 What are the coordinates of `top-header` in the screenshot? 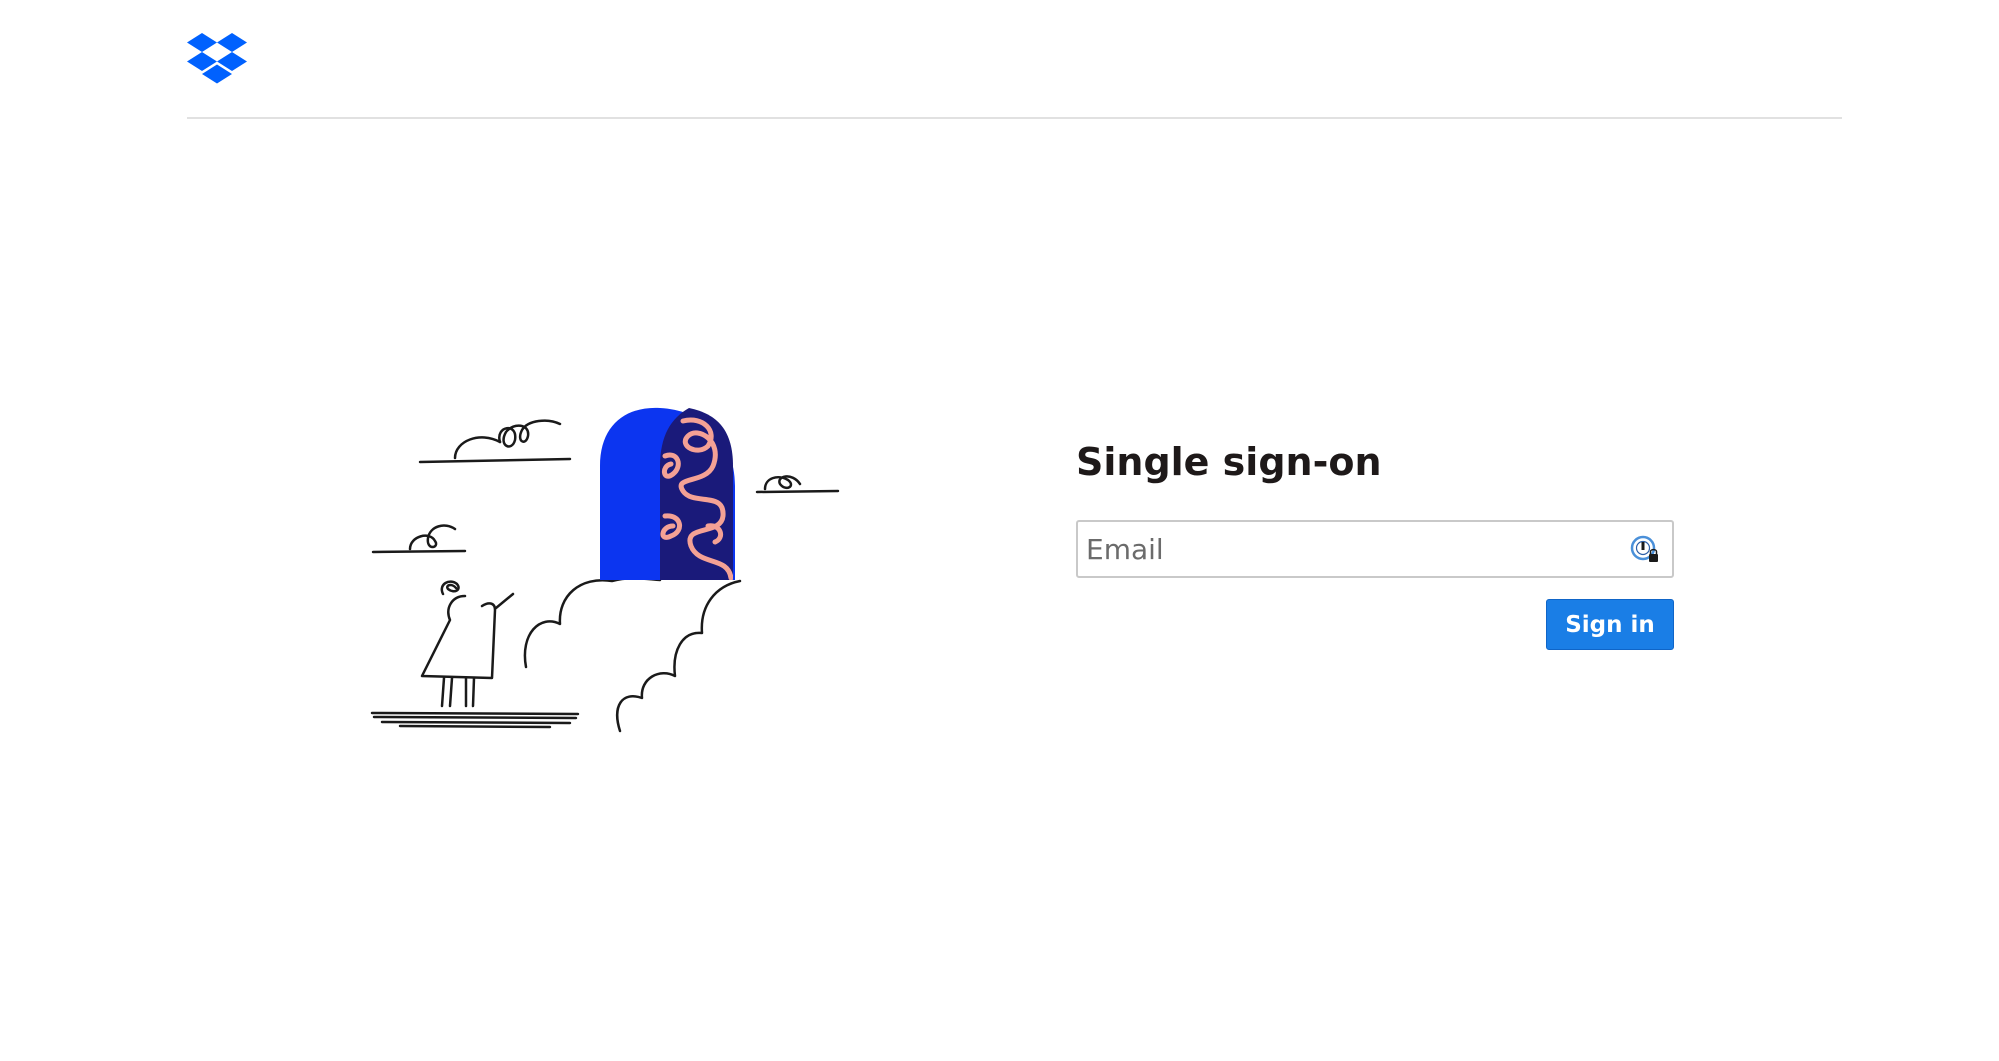 It's located at (1014, 59).